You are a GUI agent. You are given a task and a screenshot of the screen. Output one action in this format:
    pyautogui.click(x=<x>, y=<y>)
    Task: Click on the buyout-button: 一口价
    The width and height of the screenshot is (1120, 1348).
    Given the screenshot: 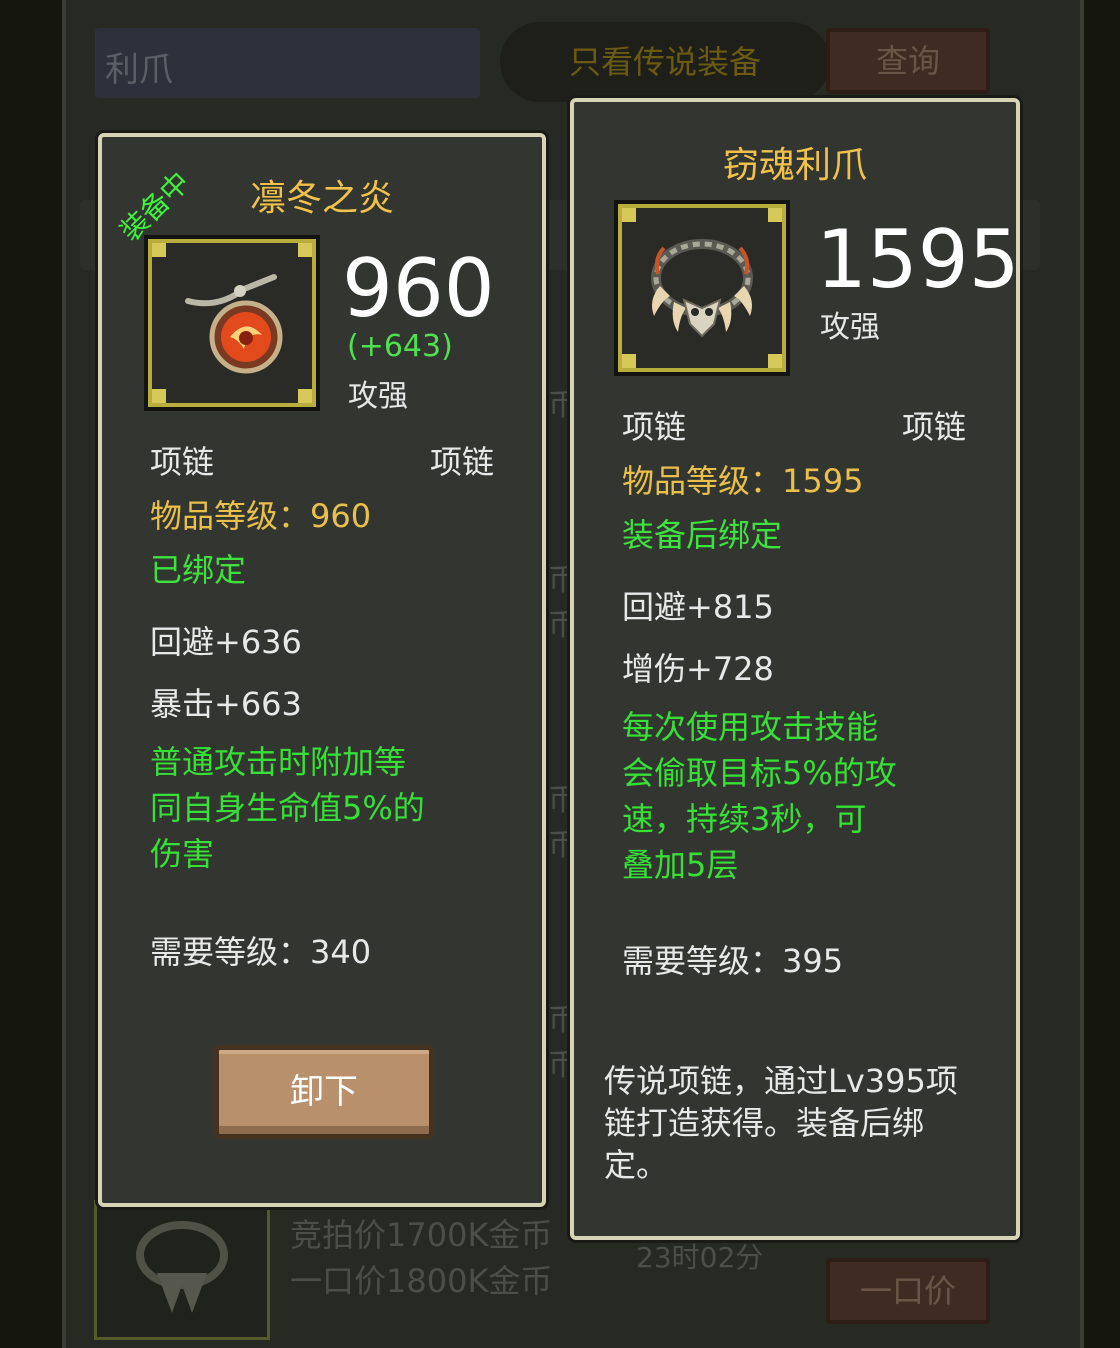 What is the action you would take?
    pyautogui.click(x=908, y=1291)
    